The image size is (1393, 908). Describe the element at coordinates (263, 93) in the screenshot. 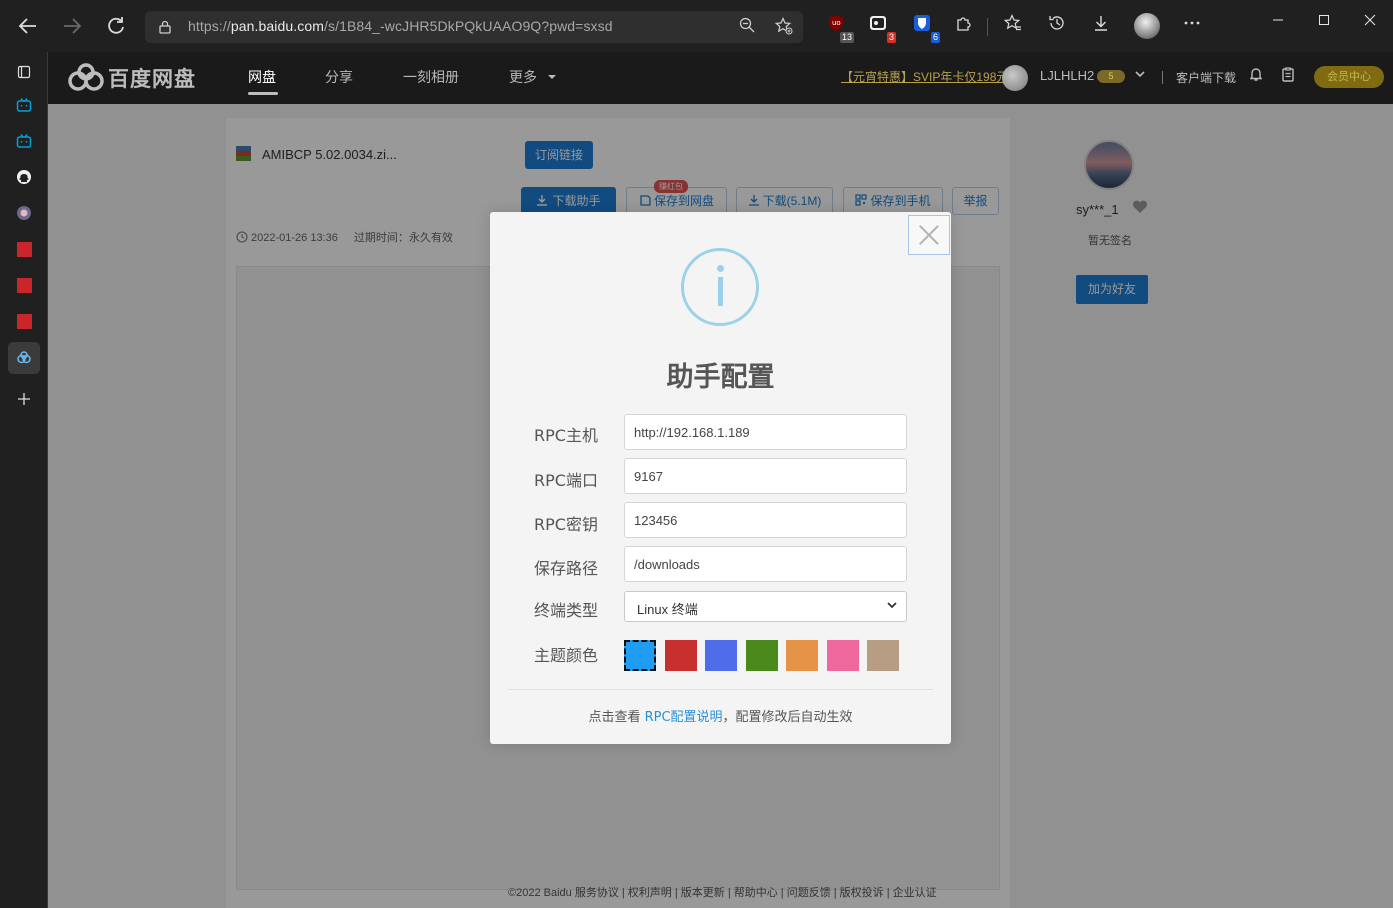

I see `nav-active-indicator` at that location.